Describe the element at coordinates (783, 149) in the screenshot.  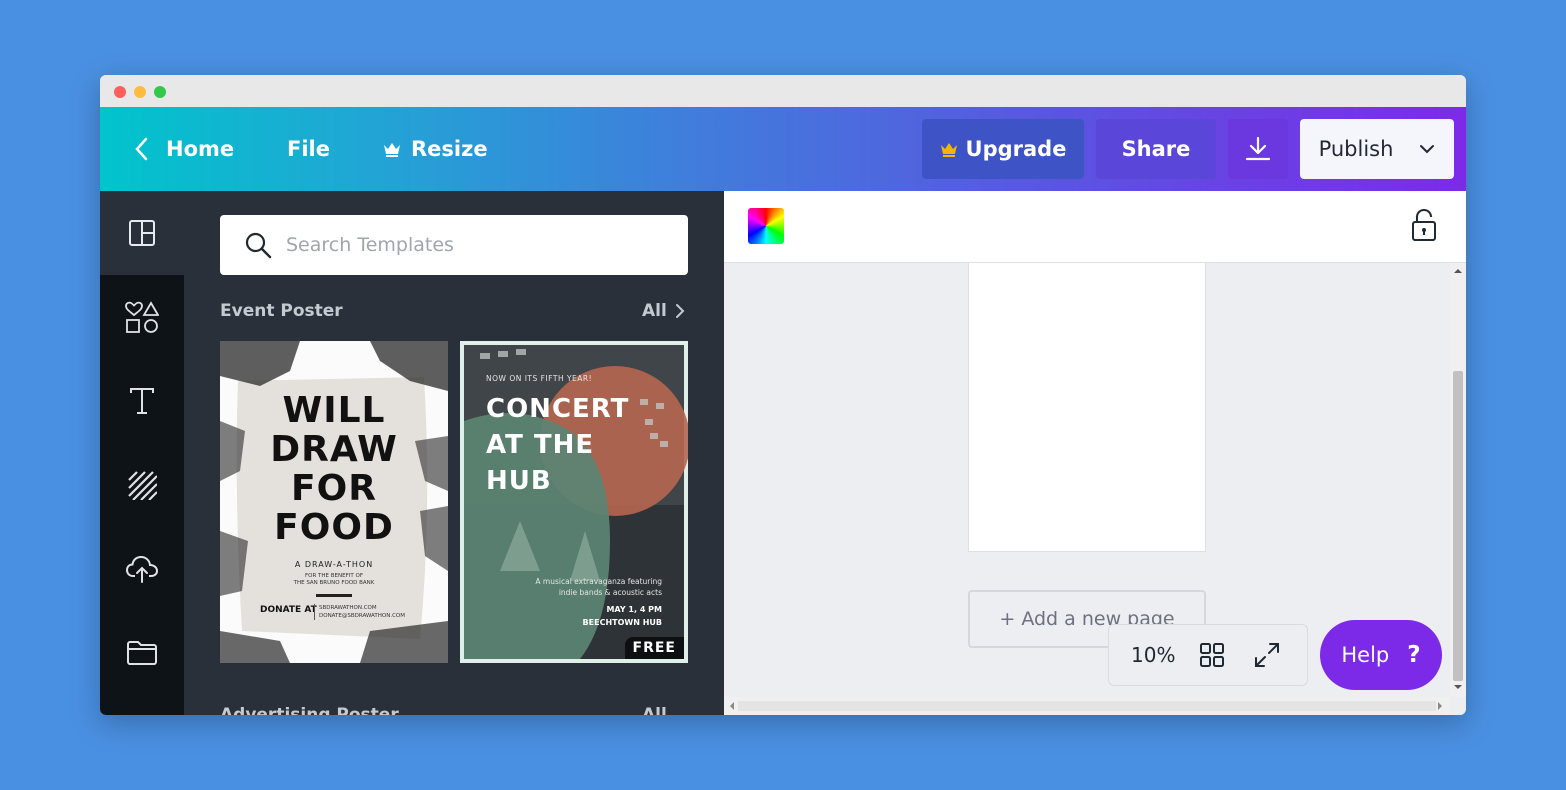
I see `top-toolbar: Home File Resize Upgrade Share Publish` at that location.